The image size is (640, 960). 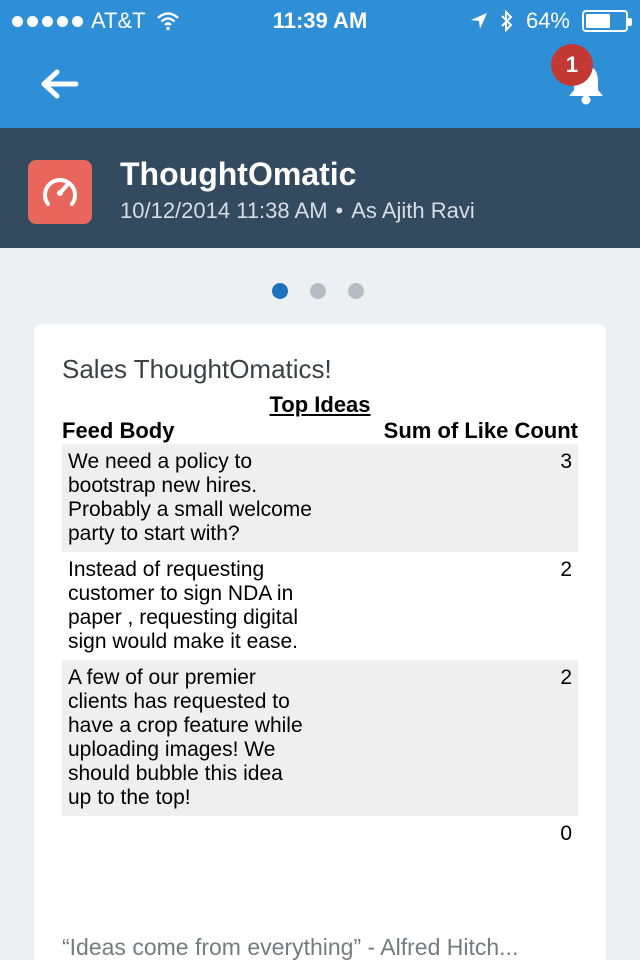 I want to click on app-icon, so click(x=60, y=192).